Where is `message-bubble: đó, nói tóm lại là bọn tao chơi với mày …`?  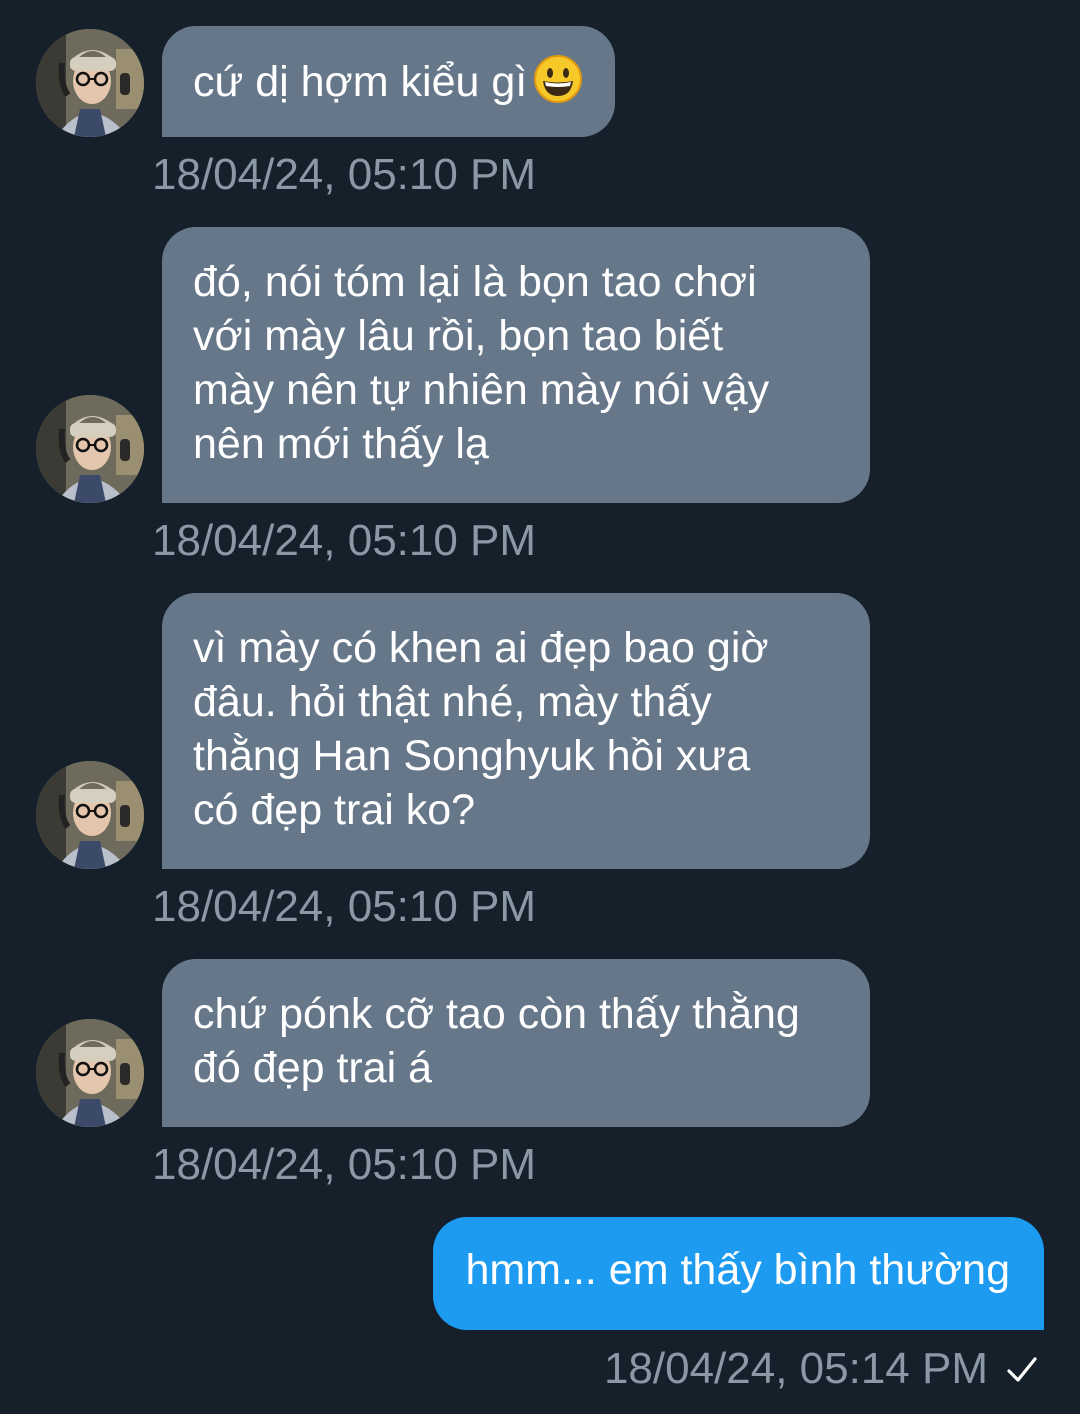 message-bubble: đó, nói tóm lại là bọn tao chơi với mày … is located at coordinates (516, 365).